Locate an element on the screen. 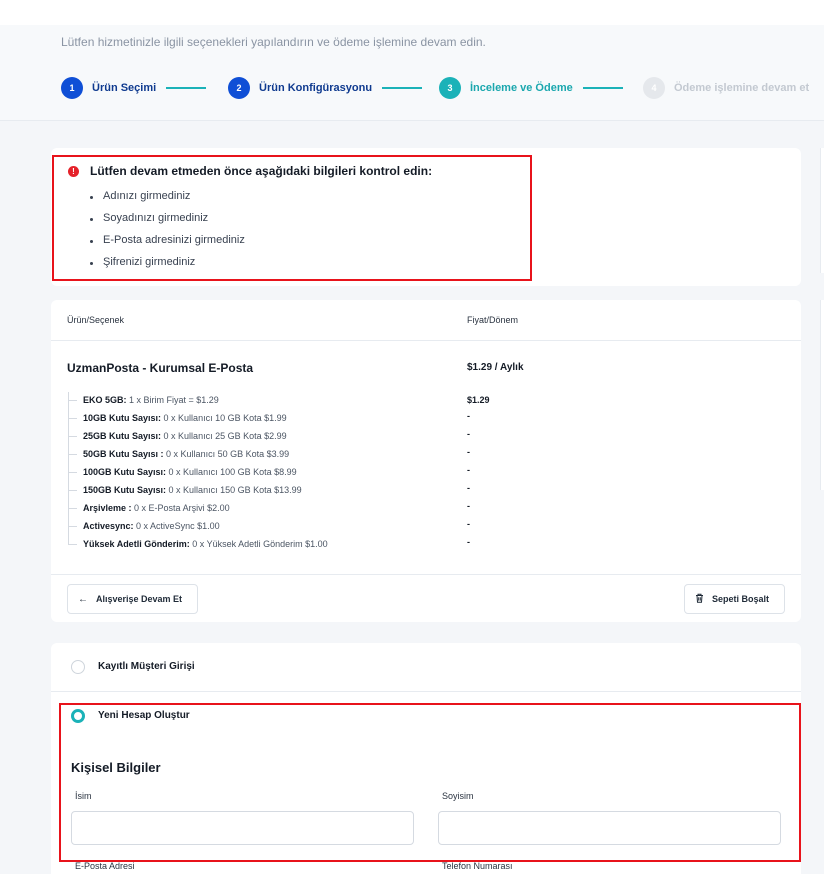 The height and width of the screenshot is (874, 824). option-row: Arşivleme : 0 x E-Posta Arşivi $2.00 is located at coordinates (156, 510).